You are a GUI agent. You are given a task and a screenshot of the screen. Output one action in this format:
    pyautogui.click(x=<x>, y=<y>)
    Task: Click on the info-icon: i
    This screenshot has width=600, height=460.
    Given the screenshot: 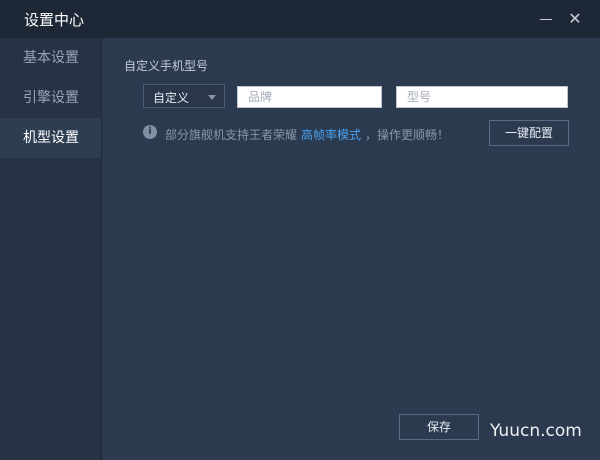 What is the action you would take?
    pyautogui.click(x=150, y=132)
    